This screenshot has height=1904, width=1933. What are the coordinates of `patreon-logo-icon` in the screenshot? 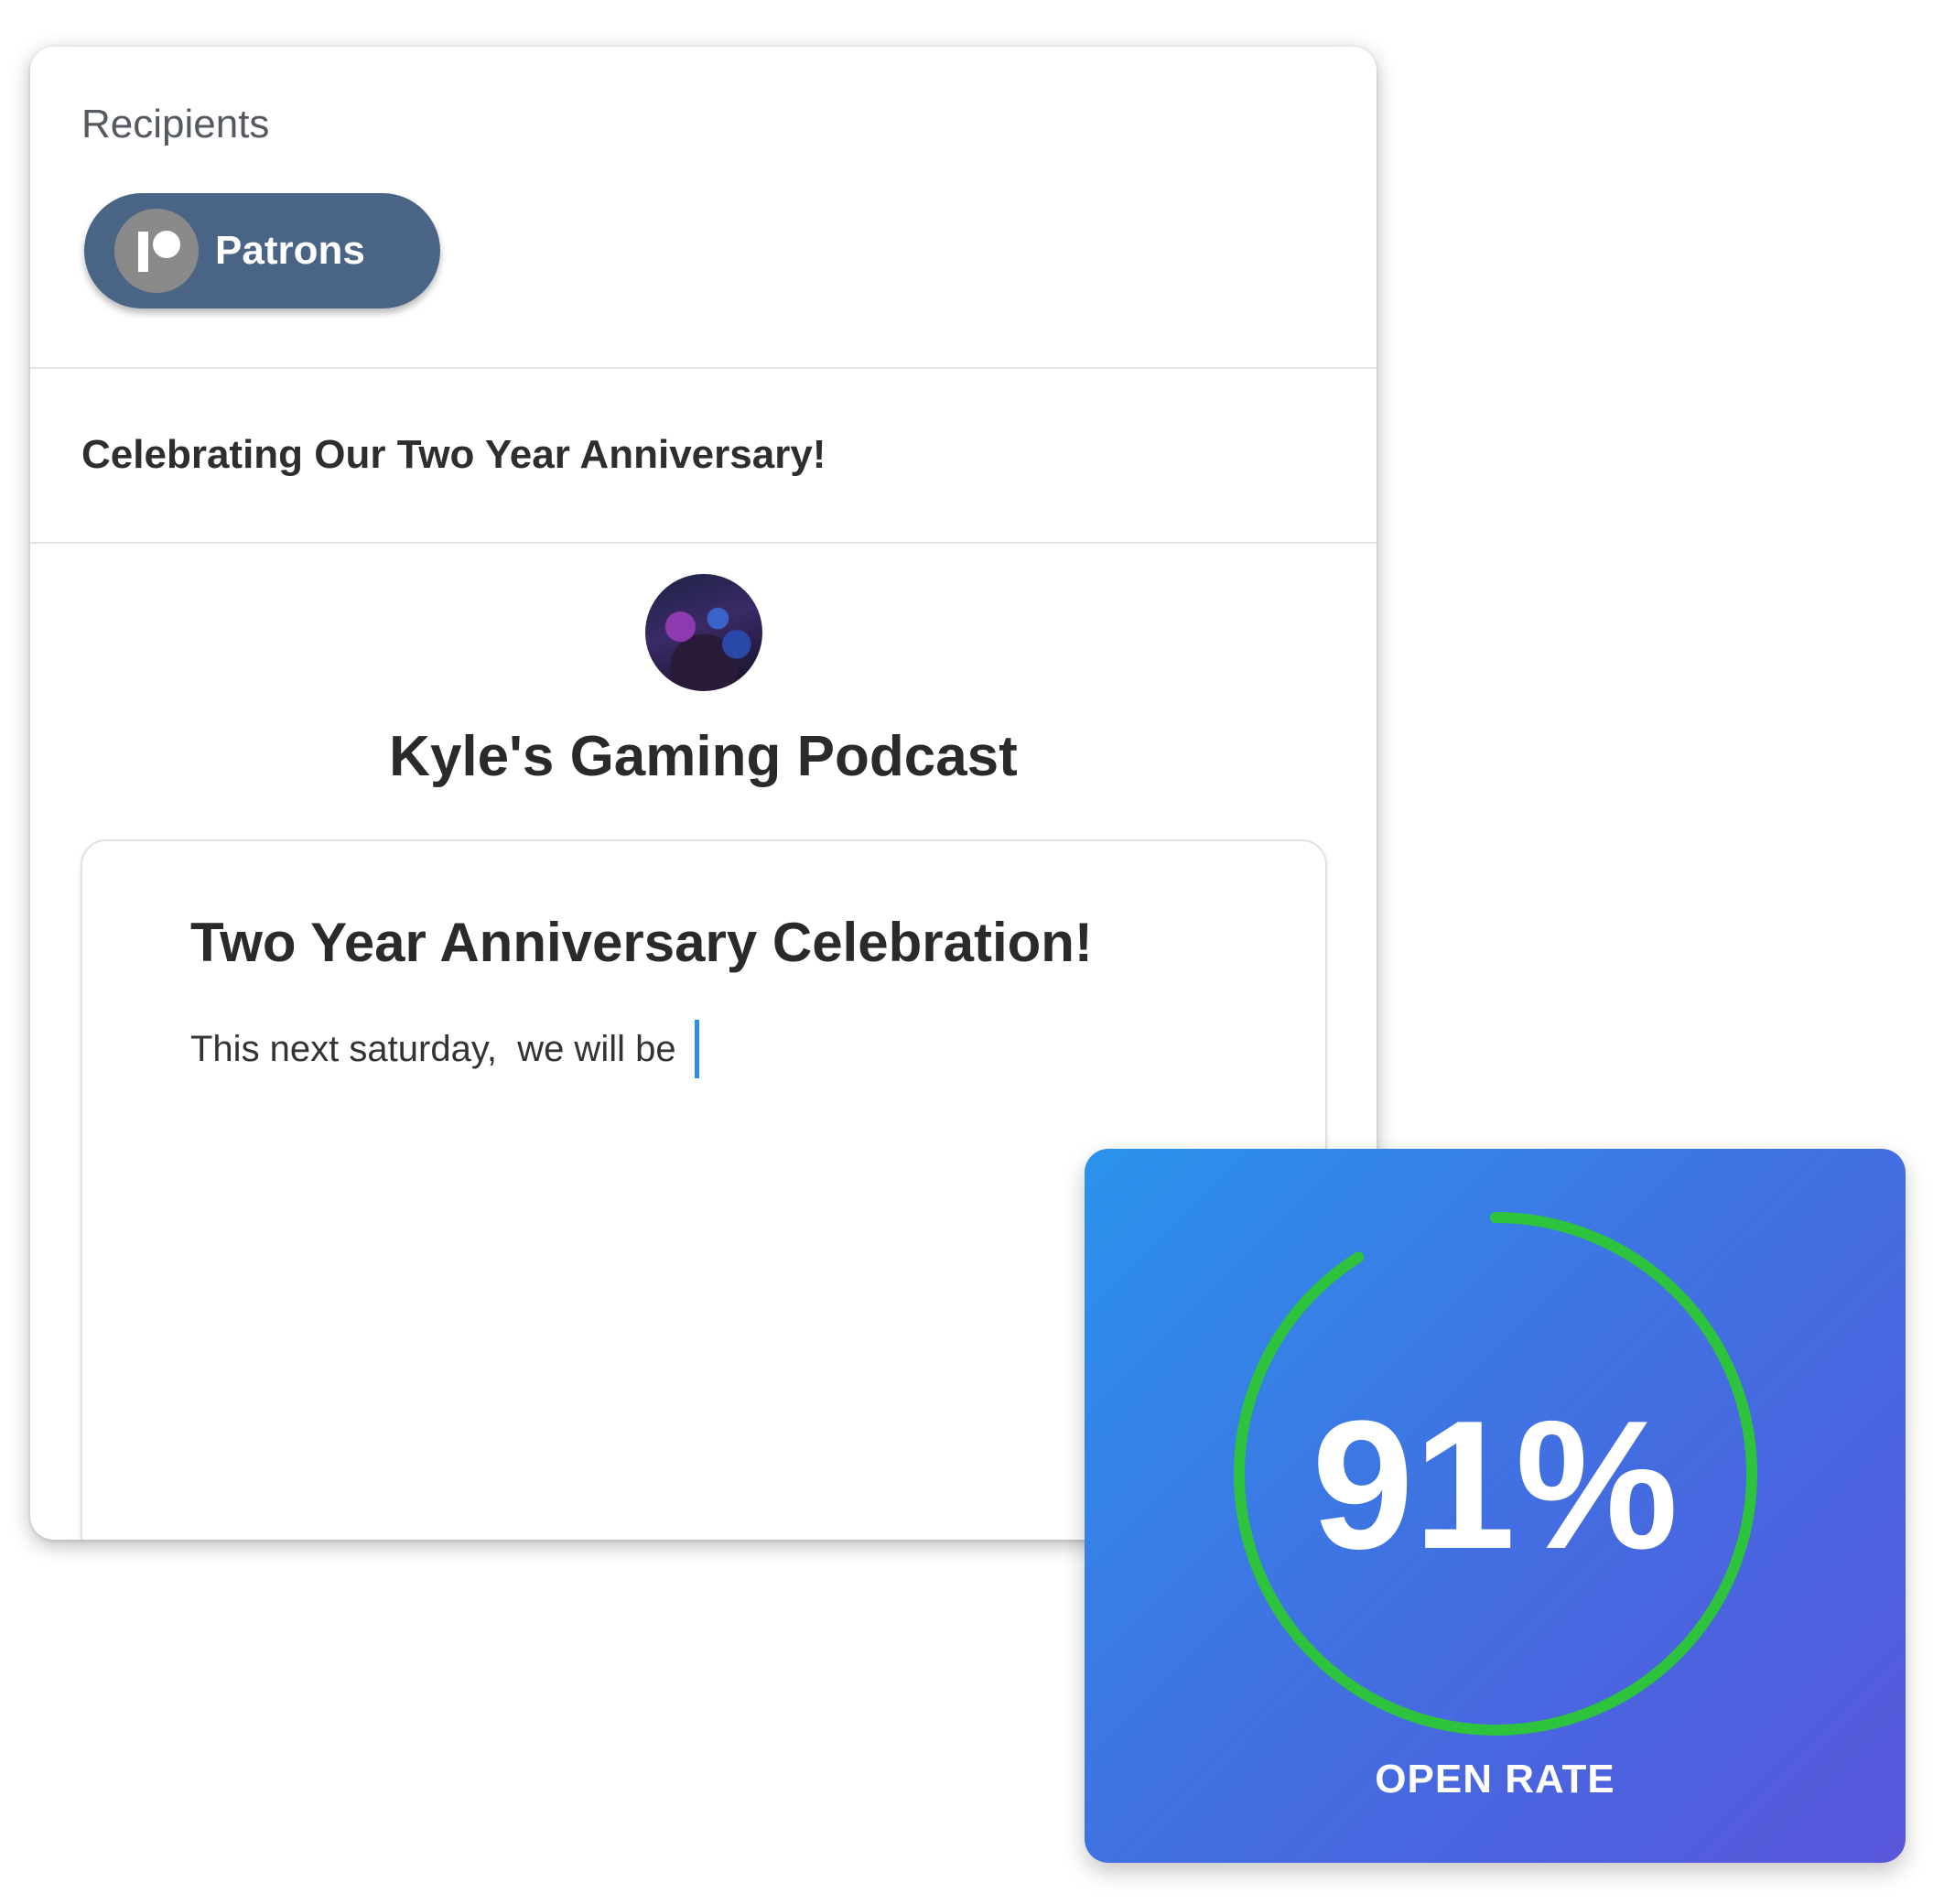 It's located at (156, 251).